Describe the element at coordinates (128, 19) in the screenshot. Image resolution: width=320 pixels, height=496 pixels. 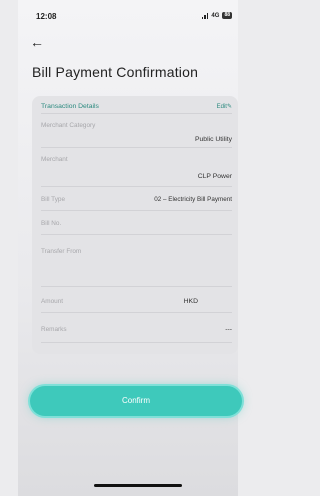
I see `status-bar: 12:08 4G 88` at that location.